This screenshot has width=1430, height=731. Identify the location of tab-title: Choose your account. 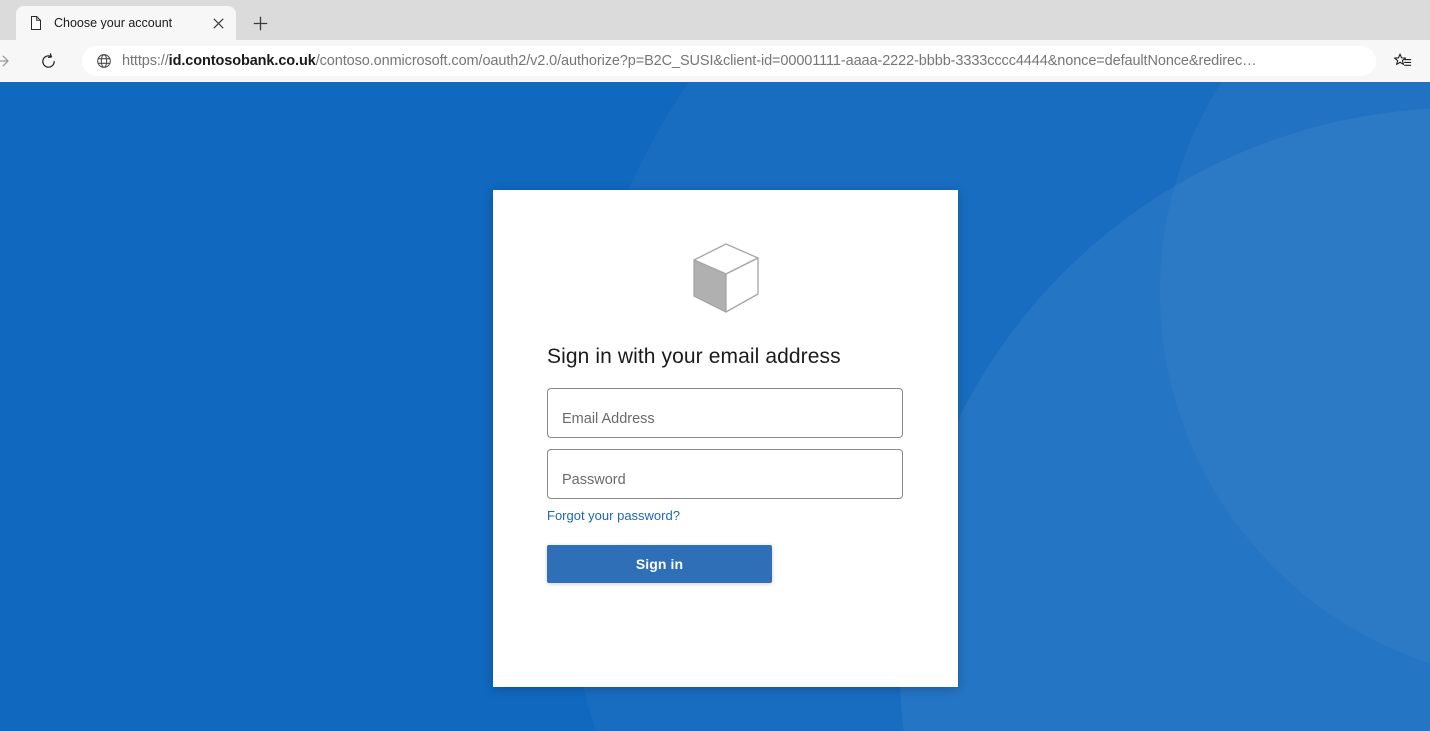
(113, 23).